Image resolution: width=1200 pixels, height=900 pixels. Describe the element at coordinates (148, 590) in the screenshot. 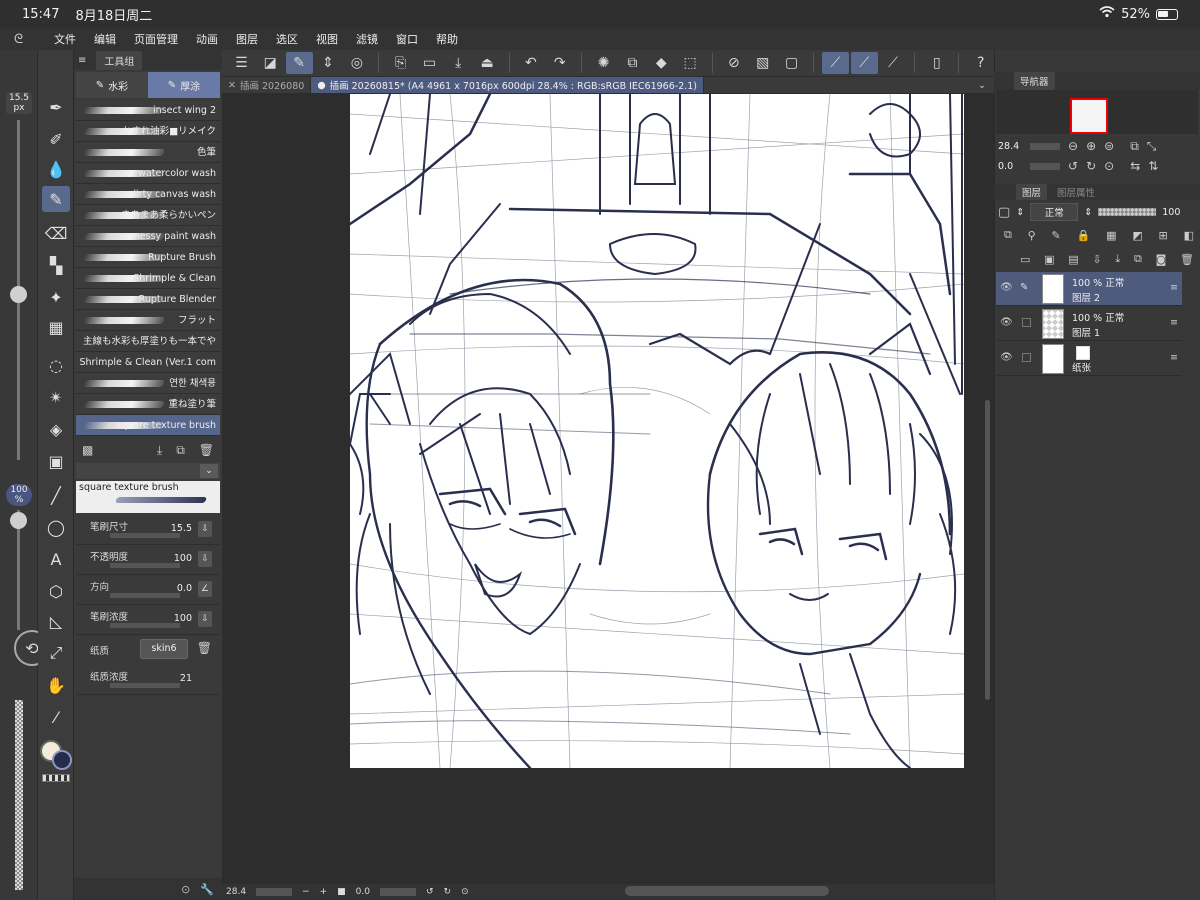

I see `prop-direction: 方向 0.0 ∠` at that location.